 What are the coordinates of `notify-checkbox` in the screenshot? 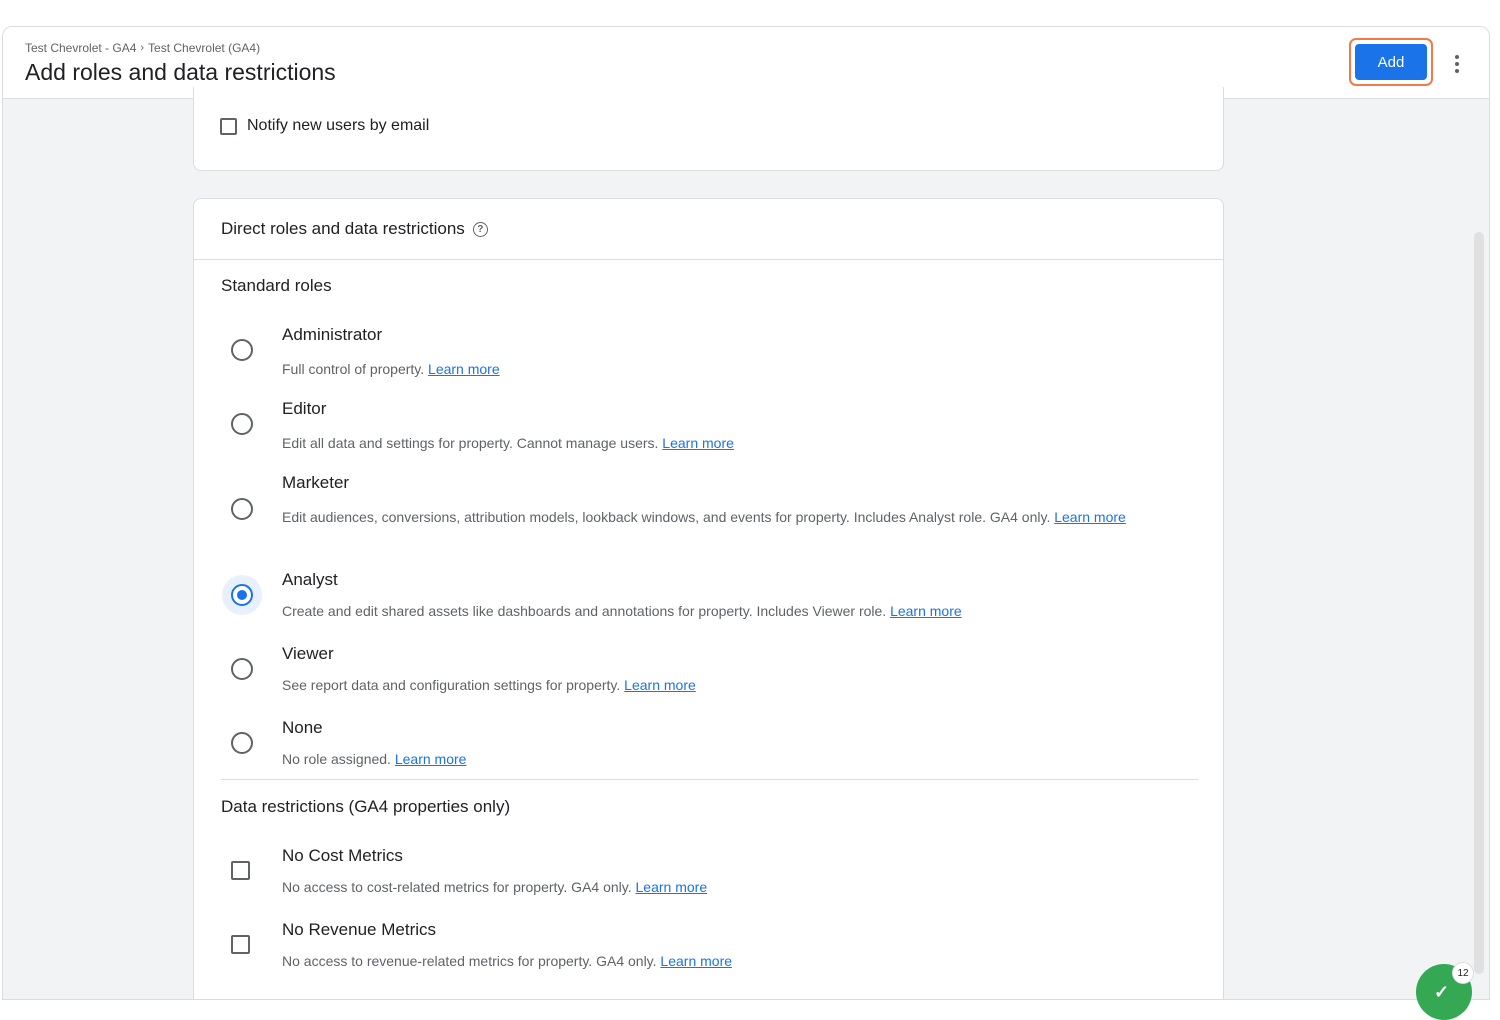 It's located at (228, 126).